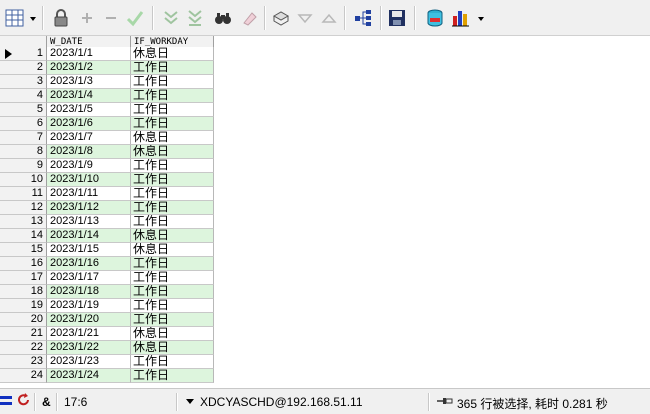 The width and height of the screenshot is (650, 414). What do you see at coordinates (23, 334) in the screenshot?
I see `row-number-cell: 21` at bounding box center [23, 334].